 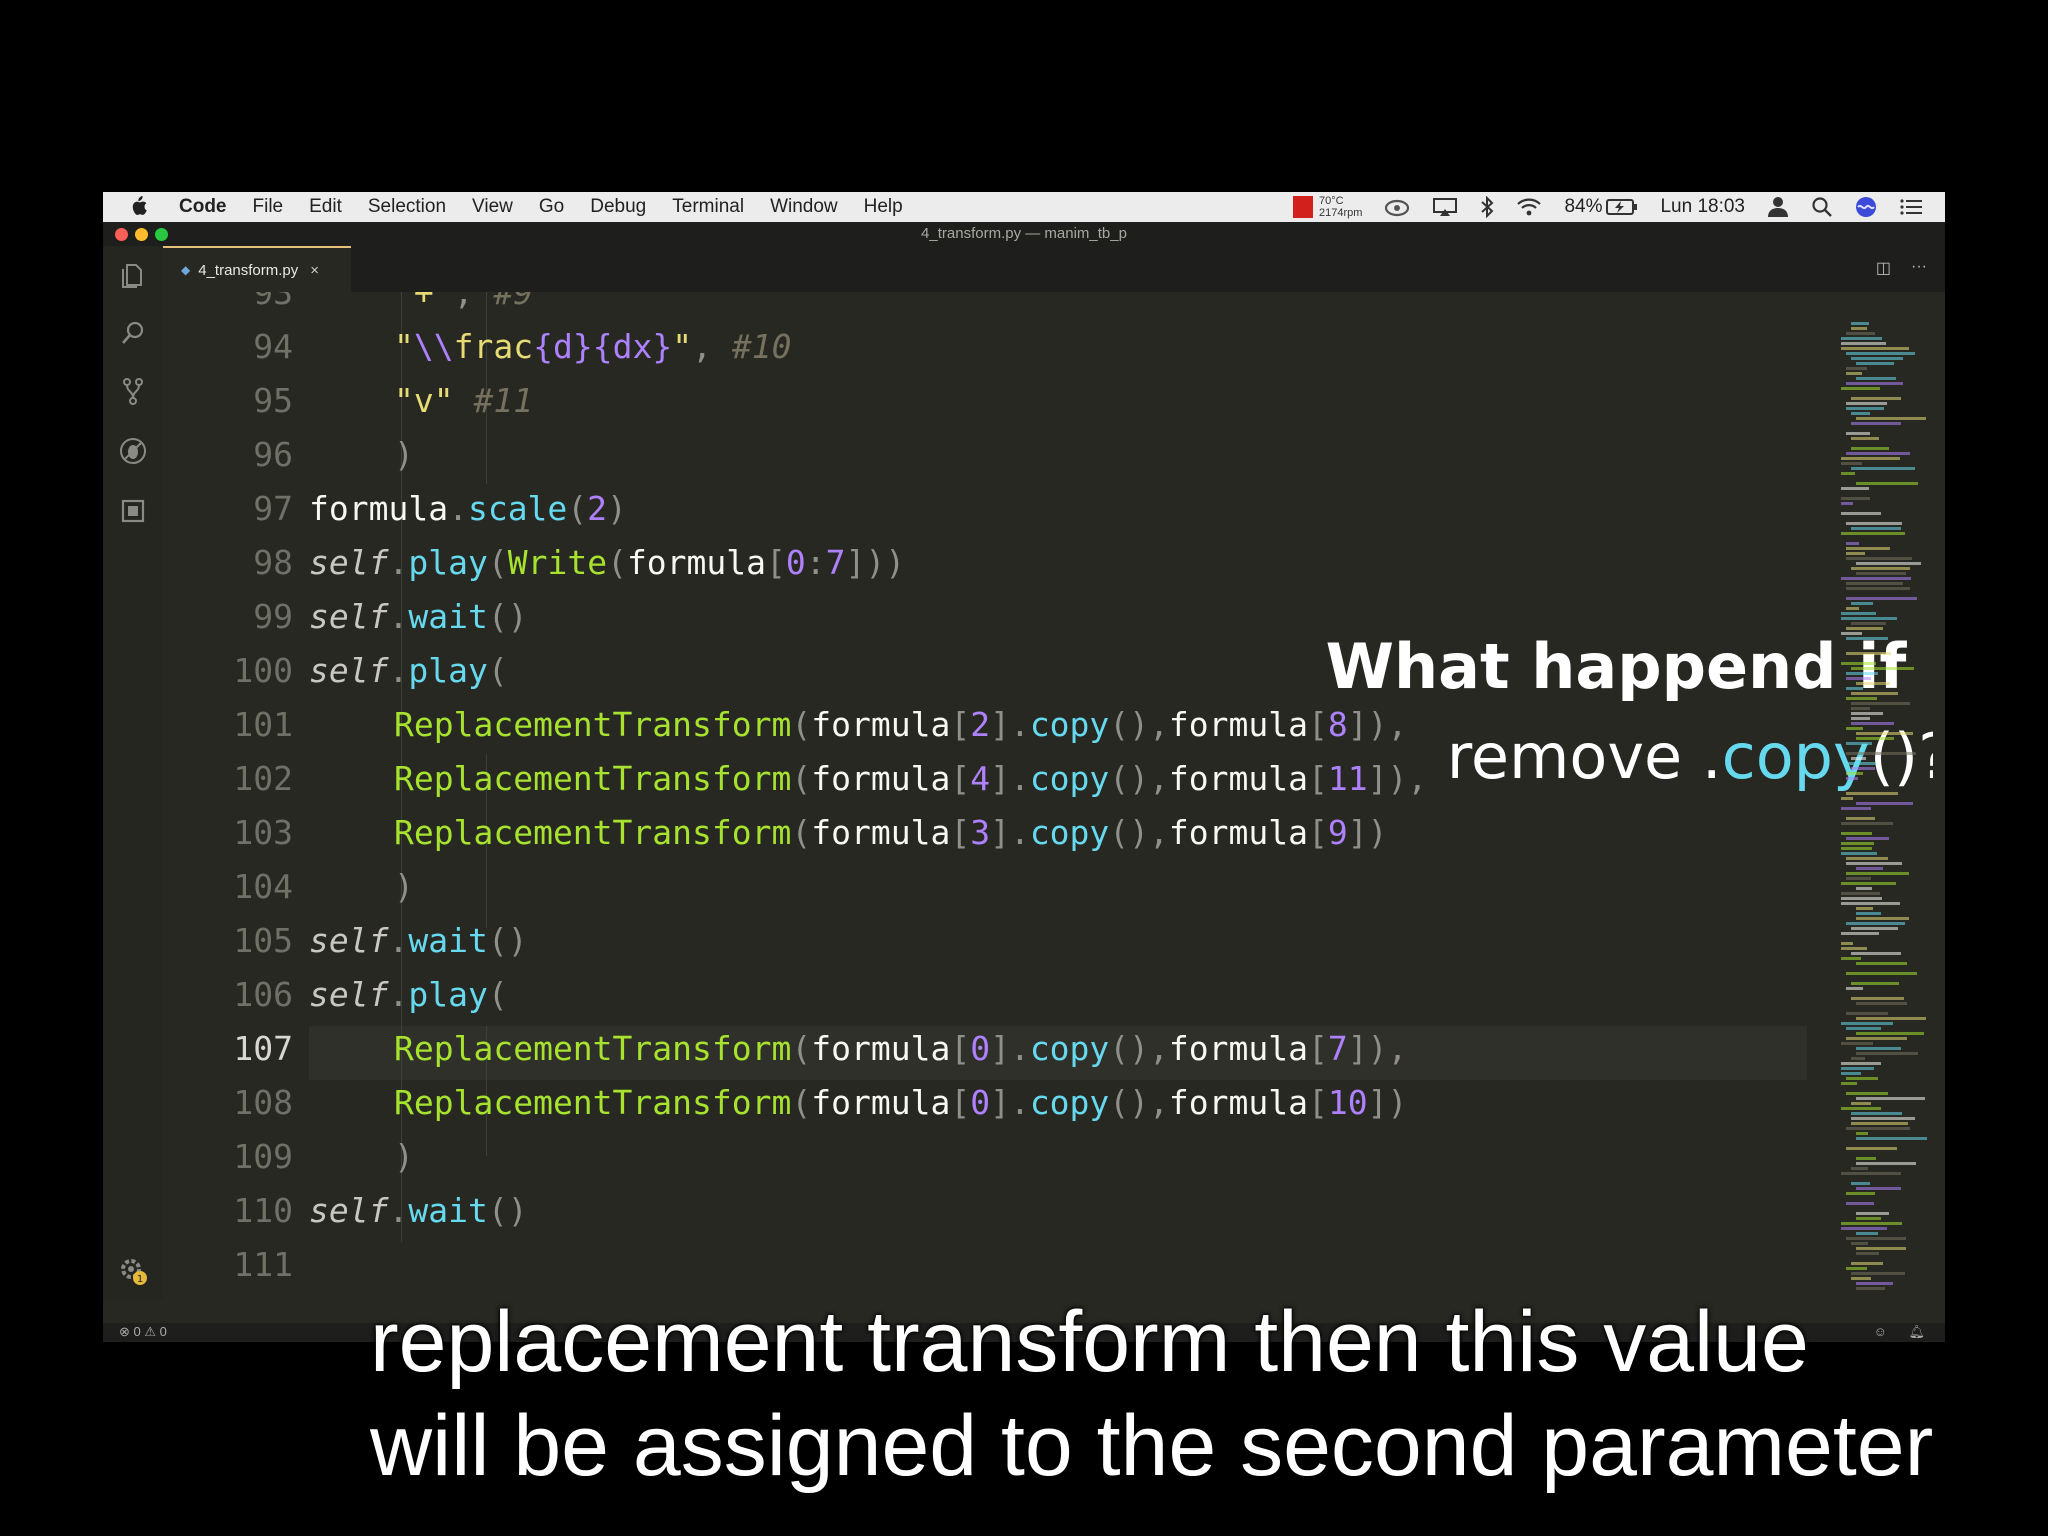 I want to click on line-number: 111, so click(x=263, y=1264).